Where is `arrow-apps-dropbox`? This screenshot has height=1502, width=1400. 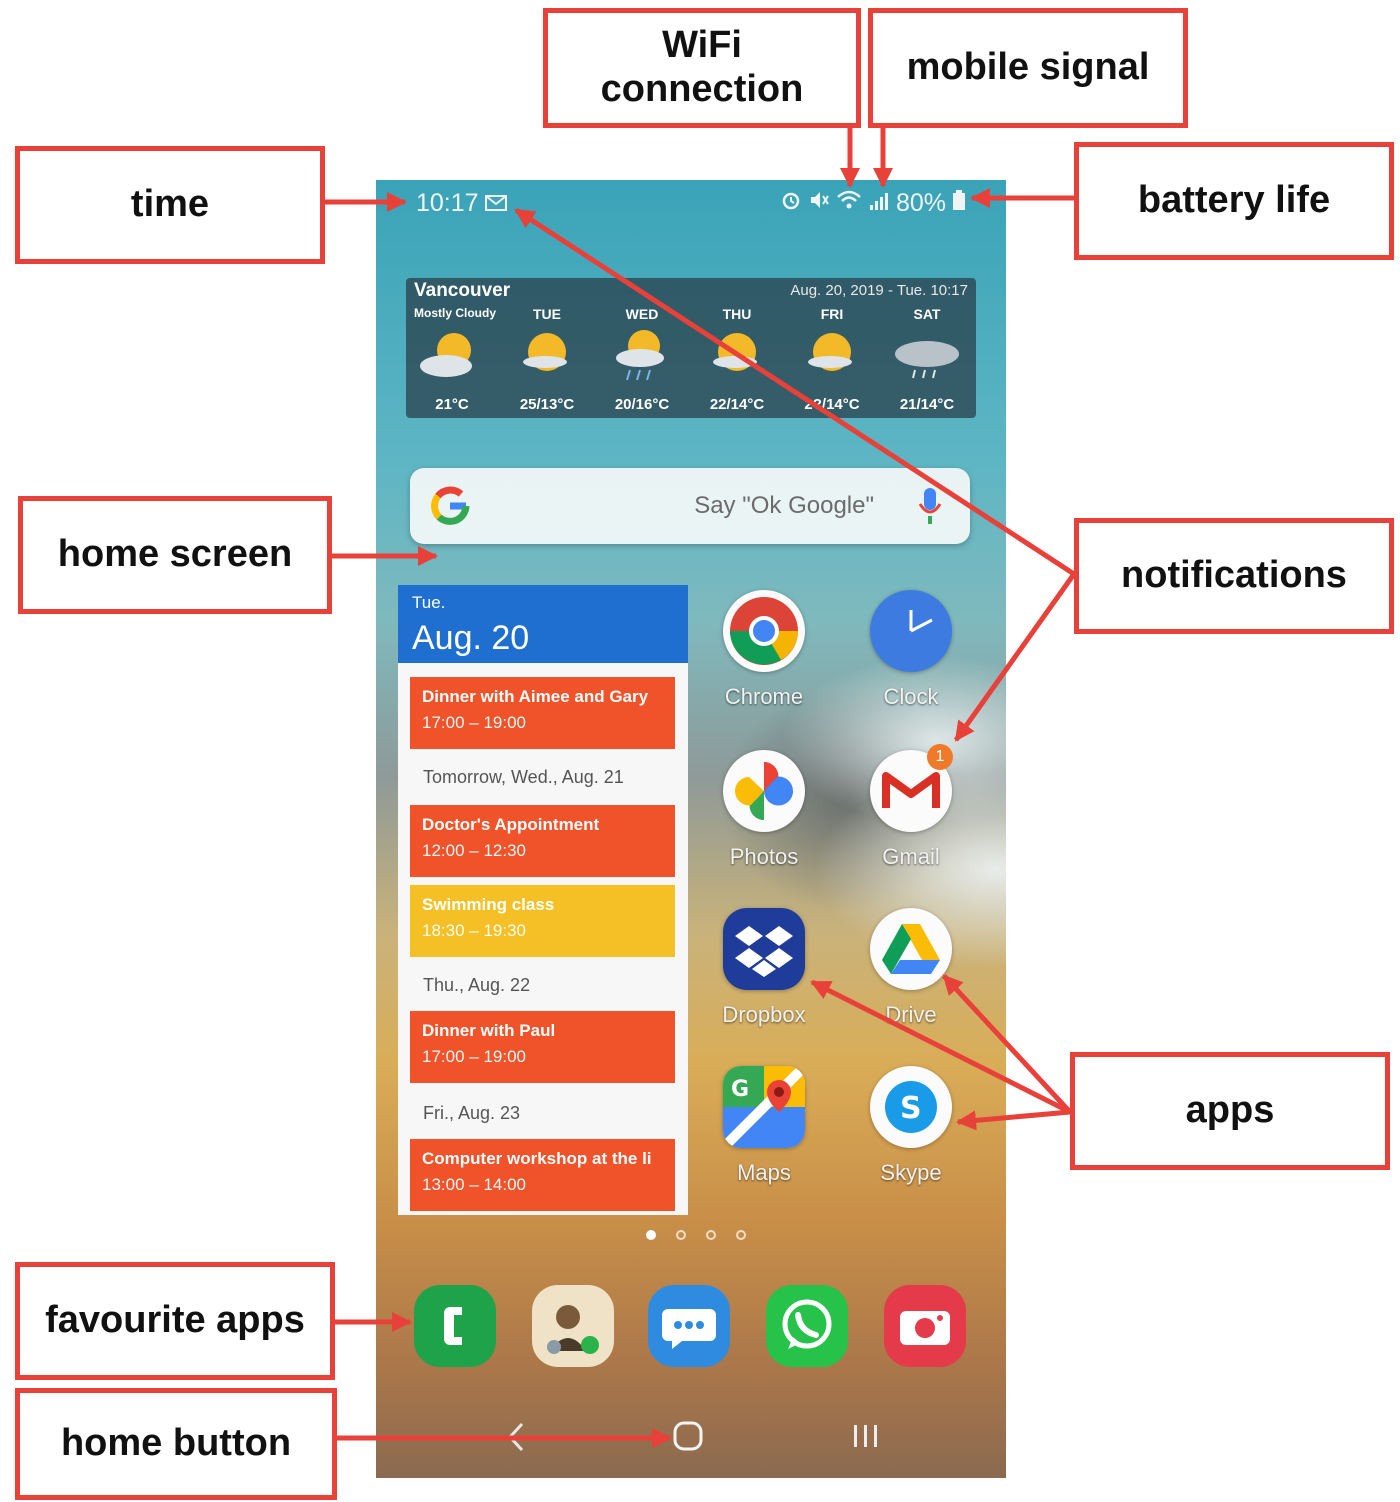
arrow-apps-dropbox is located at coordinates (941, 1047).